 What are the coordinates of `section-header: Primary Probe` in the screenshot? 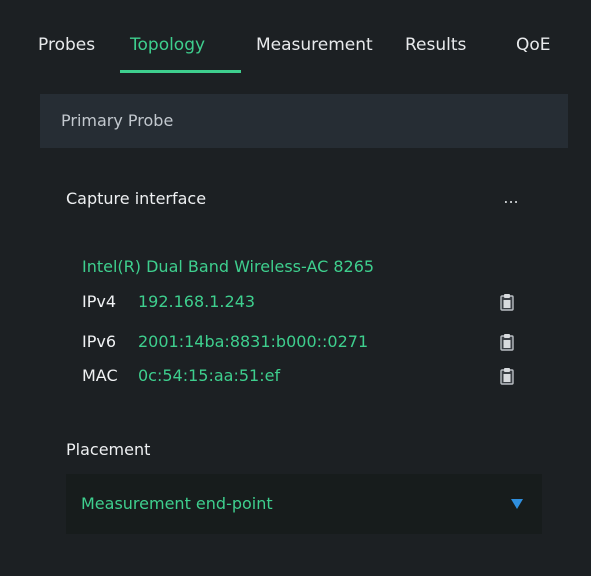 It's located at (304, 121).